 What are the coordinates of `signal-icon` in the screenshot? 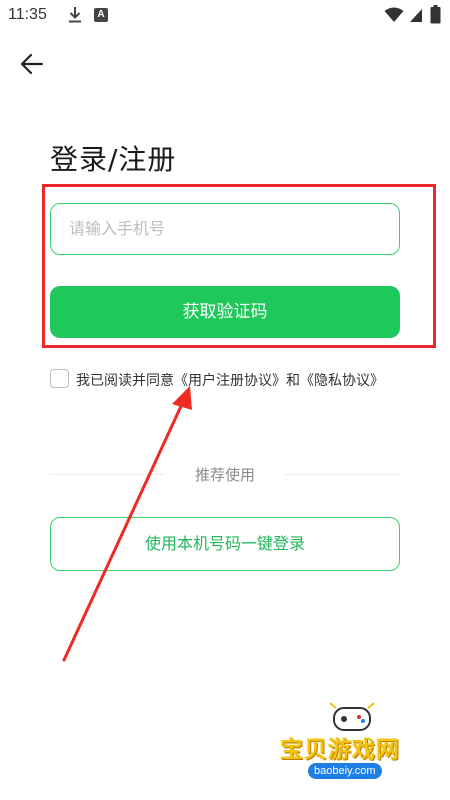 It's located at (416, 15).